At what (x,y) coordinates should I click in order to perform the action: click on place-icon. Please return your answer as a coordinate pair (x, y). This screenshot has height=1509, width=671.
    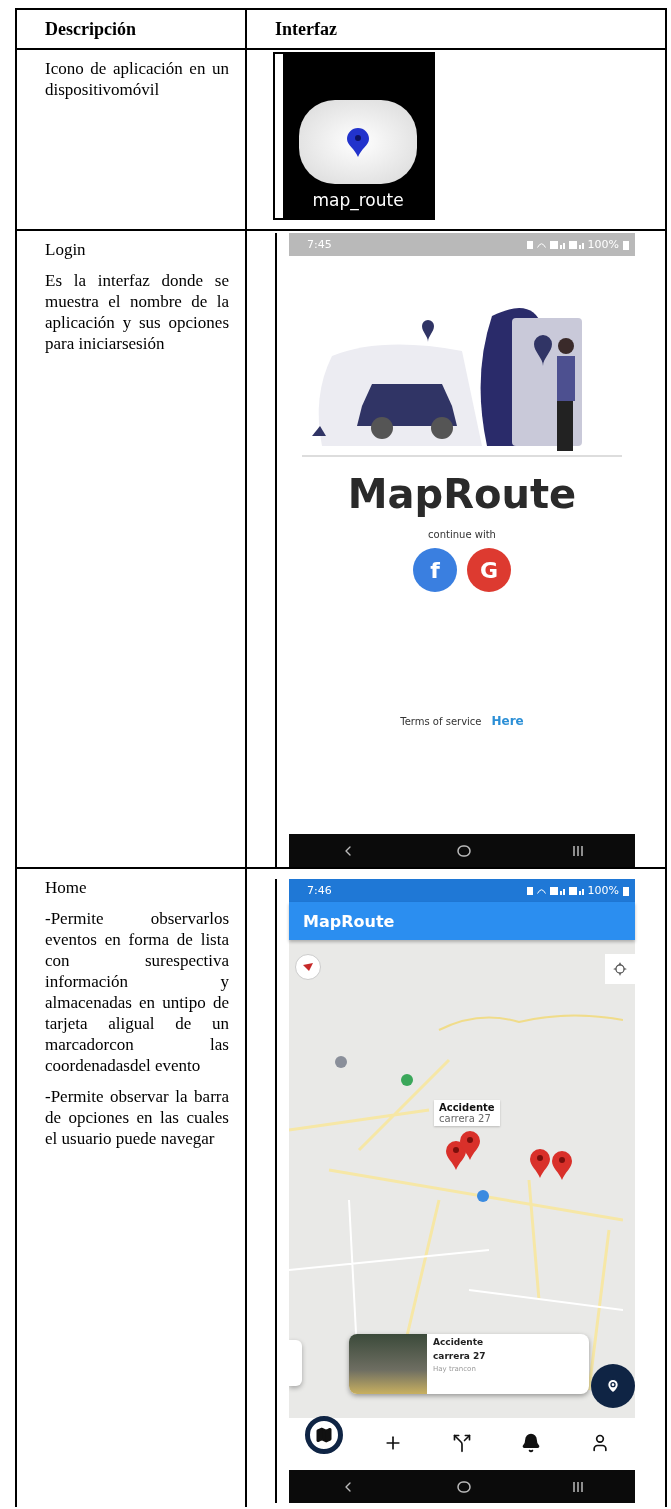
    Looking at the image, I should click on (341, 1062).